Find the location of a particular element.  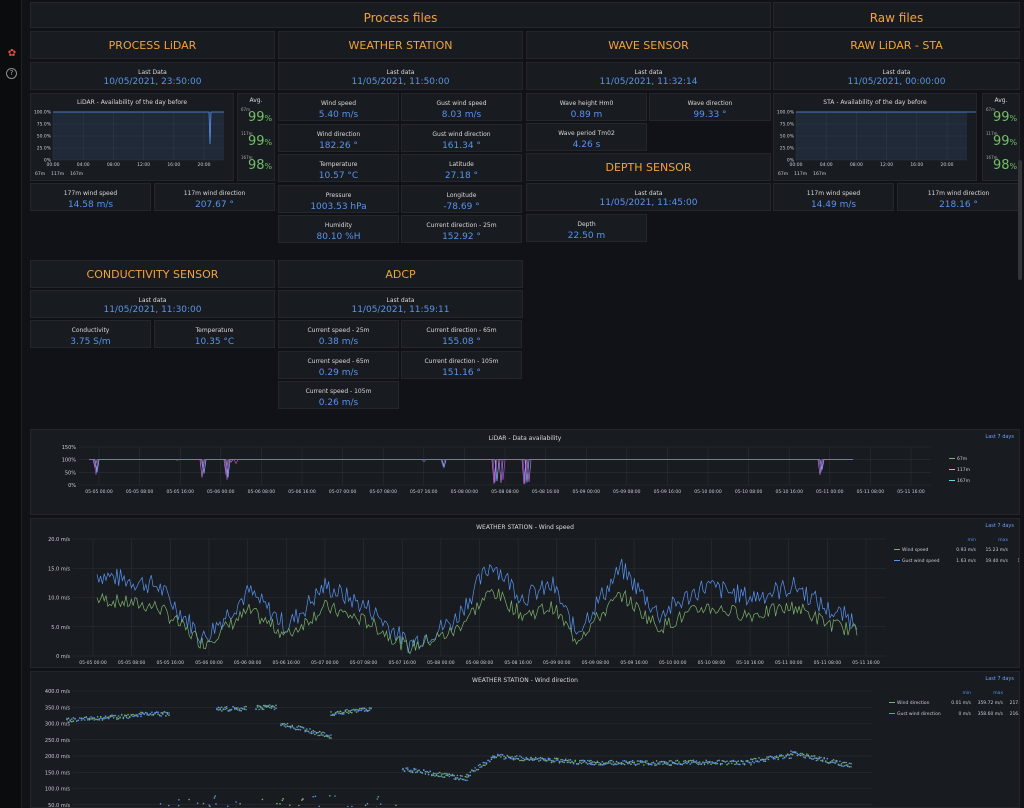

lidar-wind-direction: 117m wind direction 207.67 ° is located at coordinates (214, 197).